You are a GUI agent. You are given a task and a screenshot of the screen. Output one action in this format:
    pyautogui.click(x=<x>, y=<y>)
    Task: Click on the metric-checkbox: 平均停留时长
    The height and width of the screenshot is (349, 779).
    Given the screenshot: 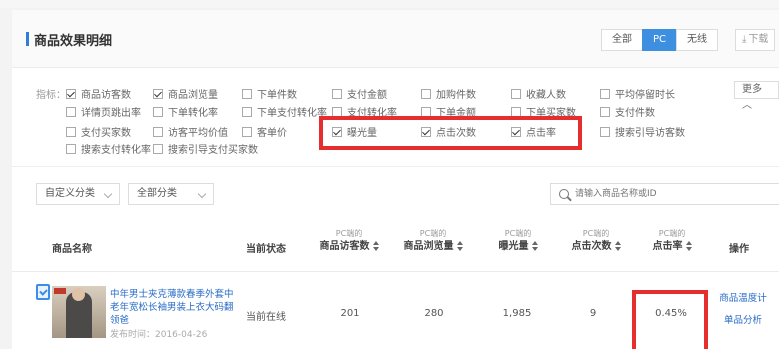 What is the action you would take?
    pyautogui.click(x=637, y=93)
    